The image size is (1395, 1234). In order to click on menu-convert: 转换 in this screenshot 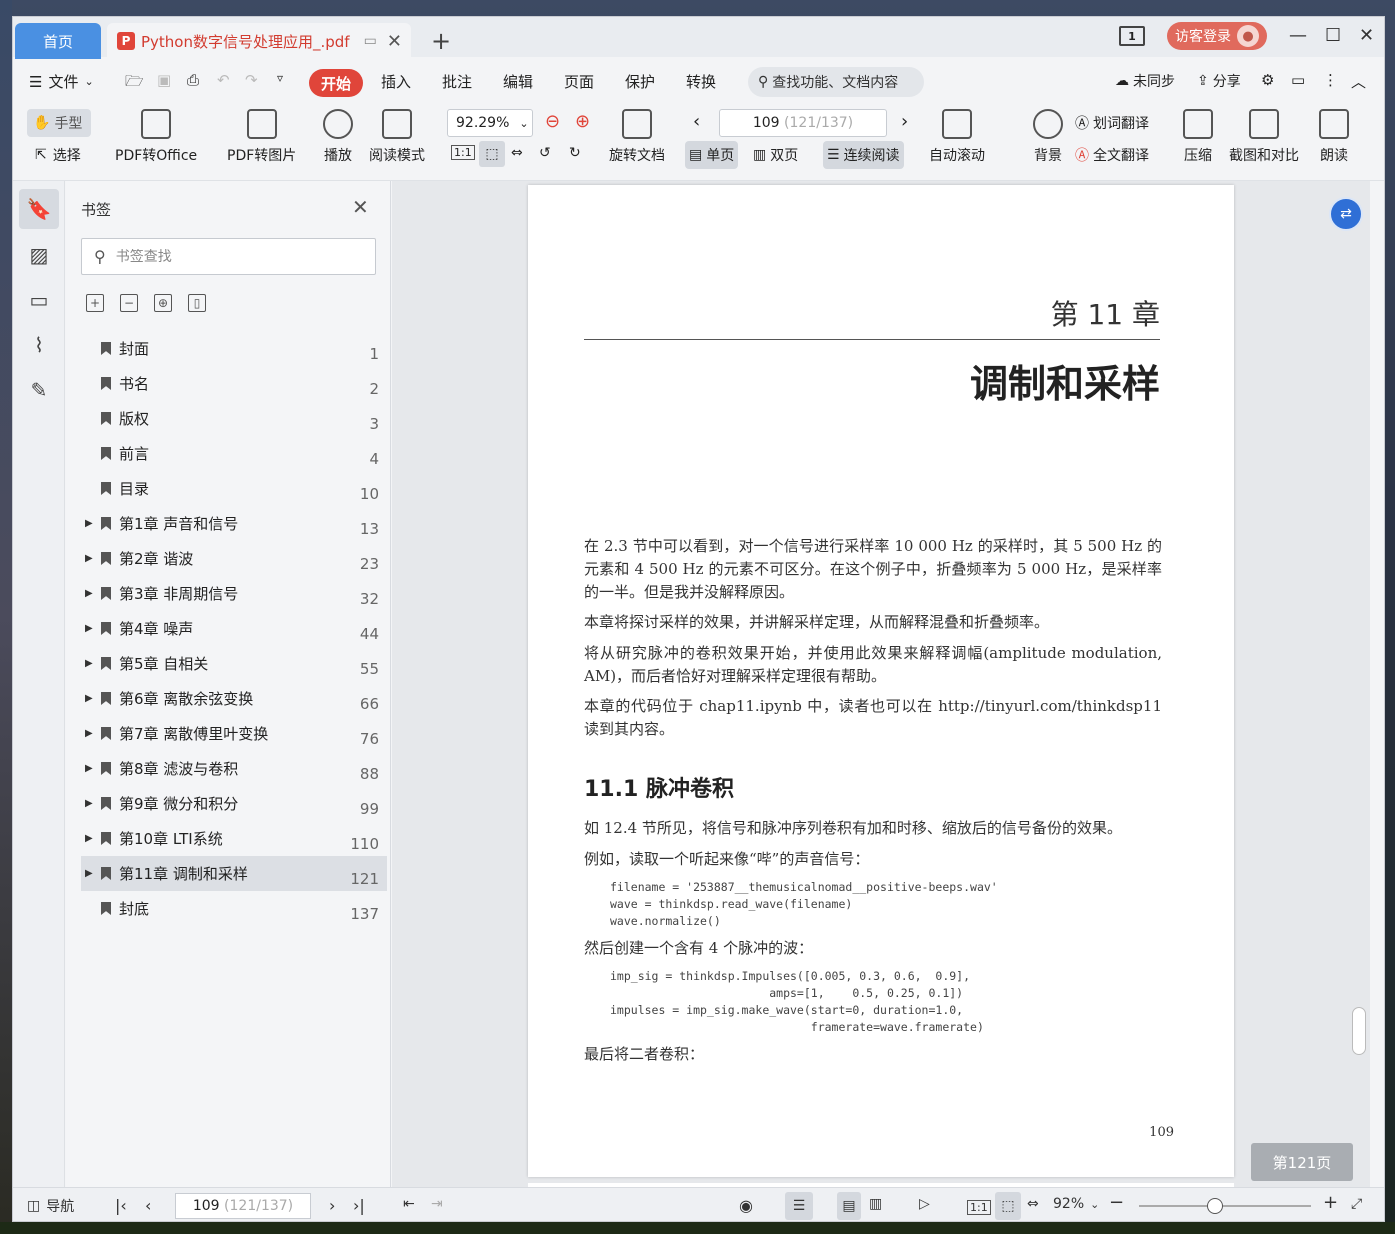, I will do `click(701, 81)`.